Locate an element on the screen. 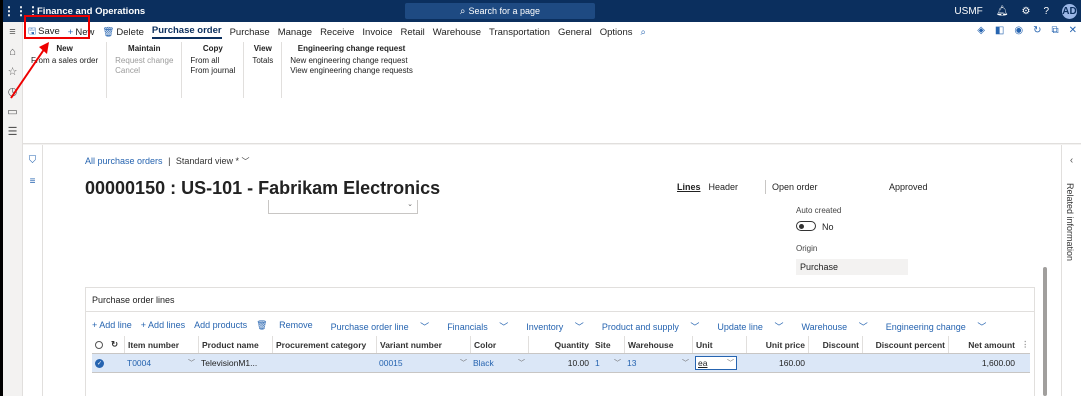 The width and height of the screenshot is (1081, 396). product-and-supply-menu: Product and supply ﹀ is located at coordinates (655, 326).